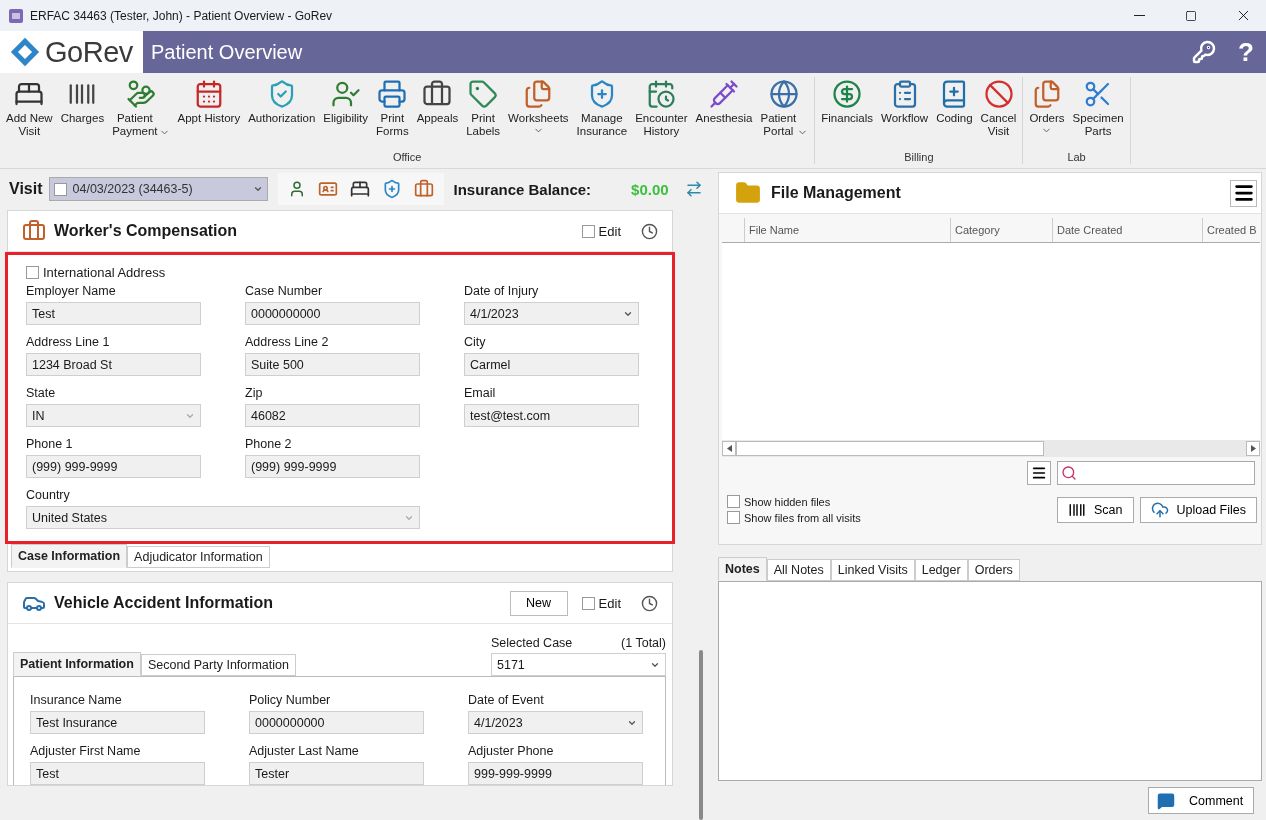 This screenshot has width=1266, height=820. What do you see at coordinates (506, 700) in the screenshot?
I see `field-label: Date of Event` at bounding box center [506, 700].